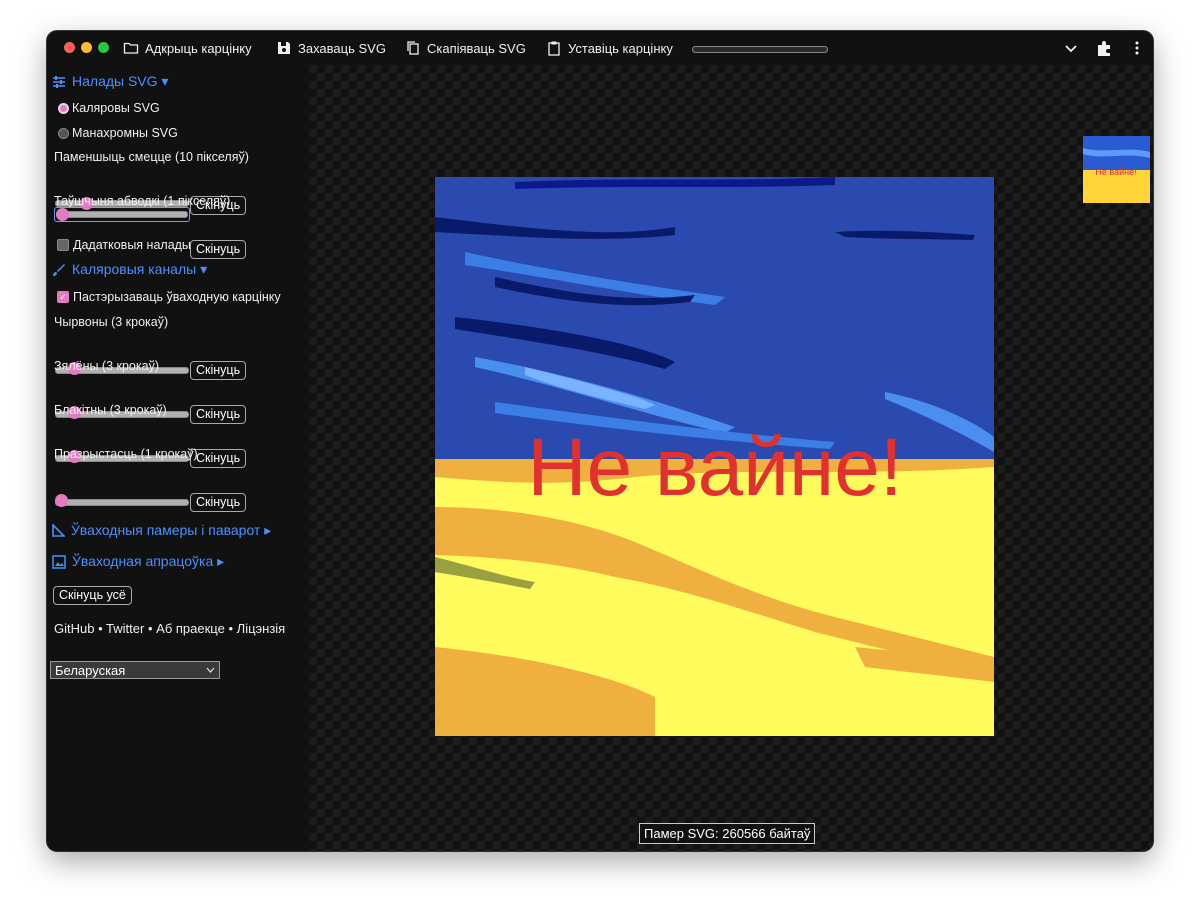 The image size is (1200, 913). Describe the element at coordinates (86, 47) in the screenshot. I see `minimize-window-button` at that location.